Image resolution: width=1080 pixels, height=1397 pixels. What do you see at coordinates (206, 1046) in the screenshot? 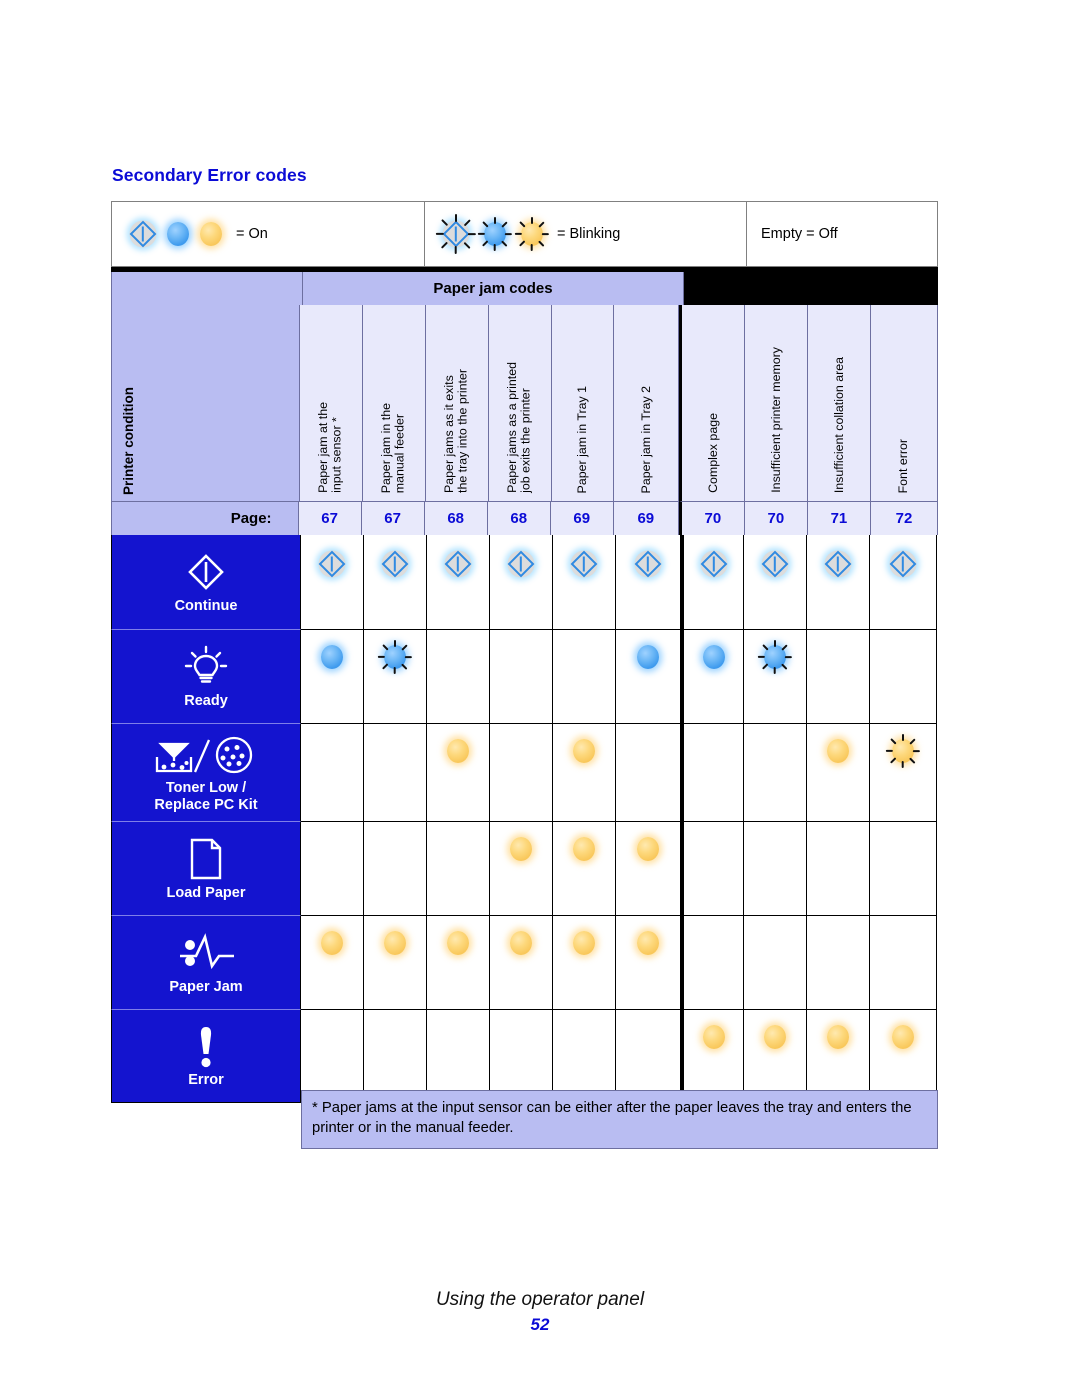
I see `error-exclamation-icon` at bounding box center [206, 1046].